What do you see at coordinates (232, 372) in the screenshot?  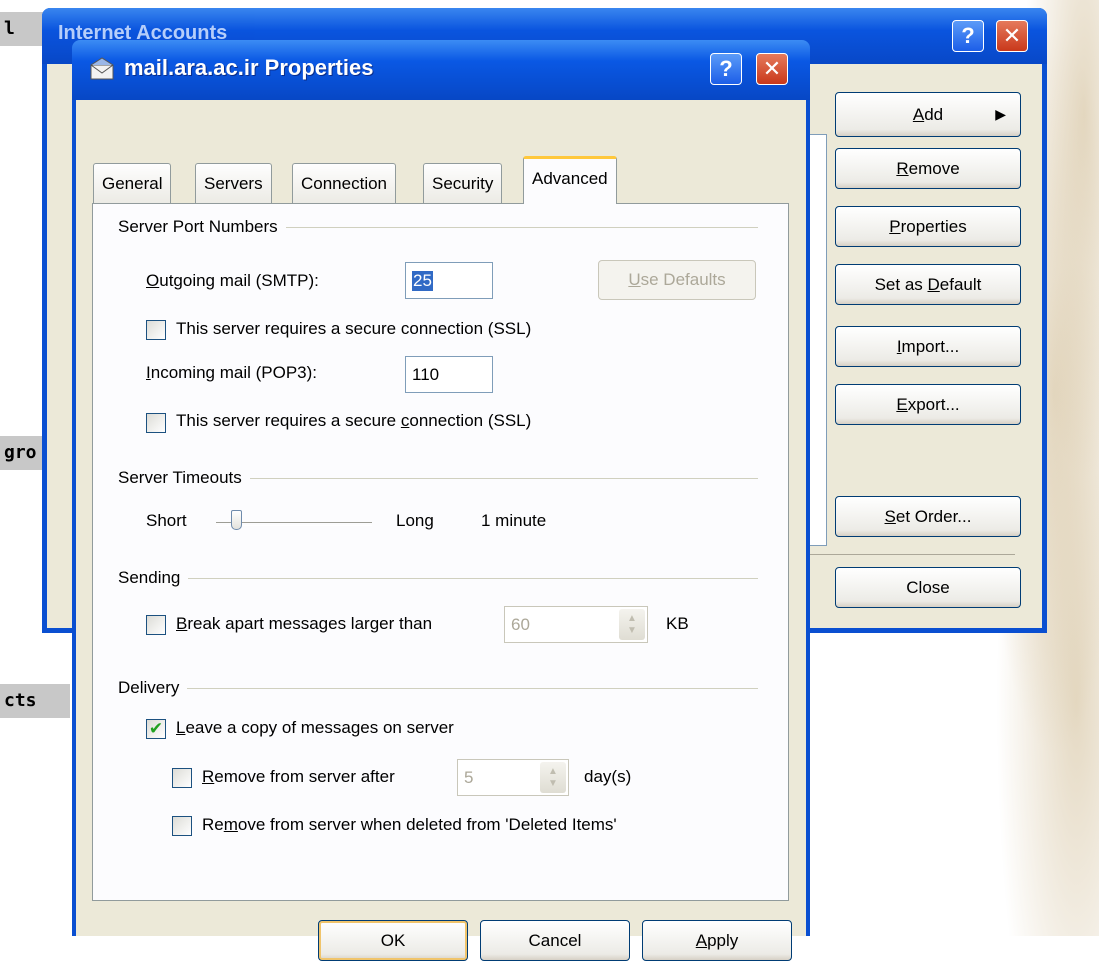 I see `incoming-mail-label: Incoming mail (POP3):` at bounding box center [232, 372].